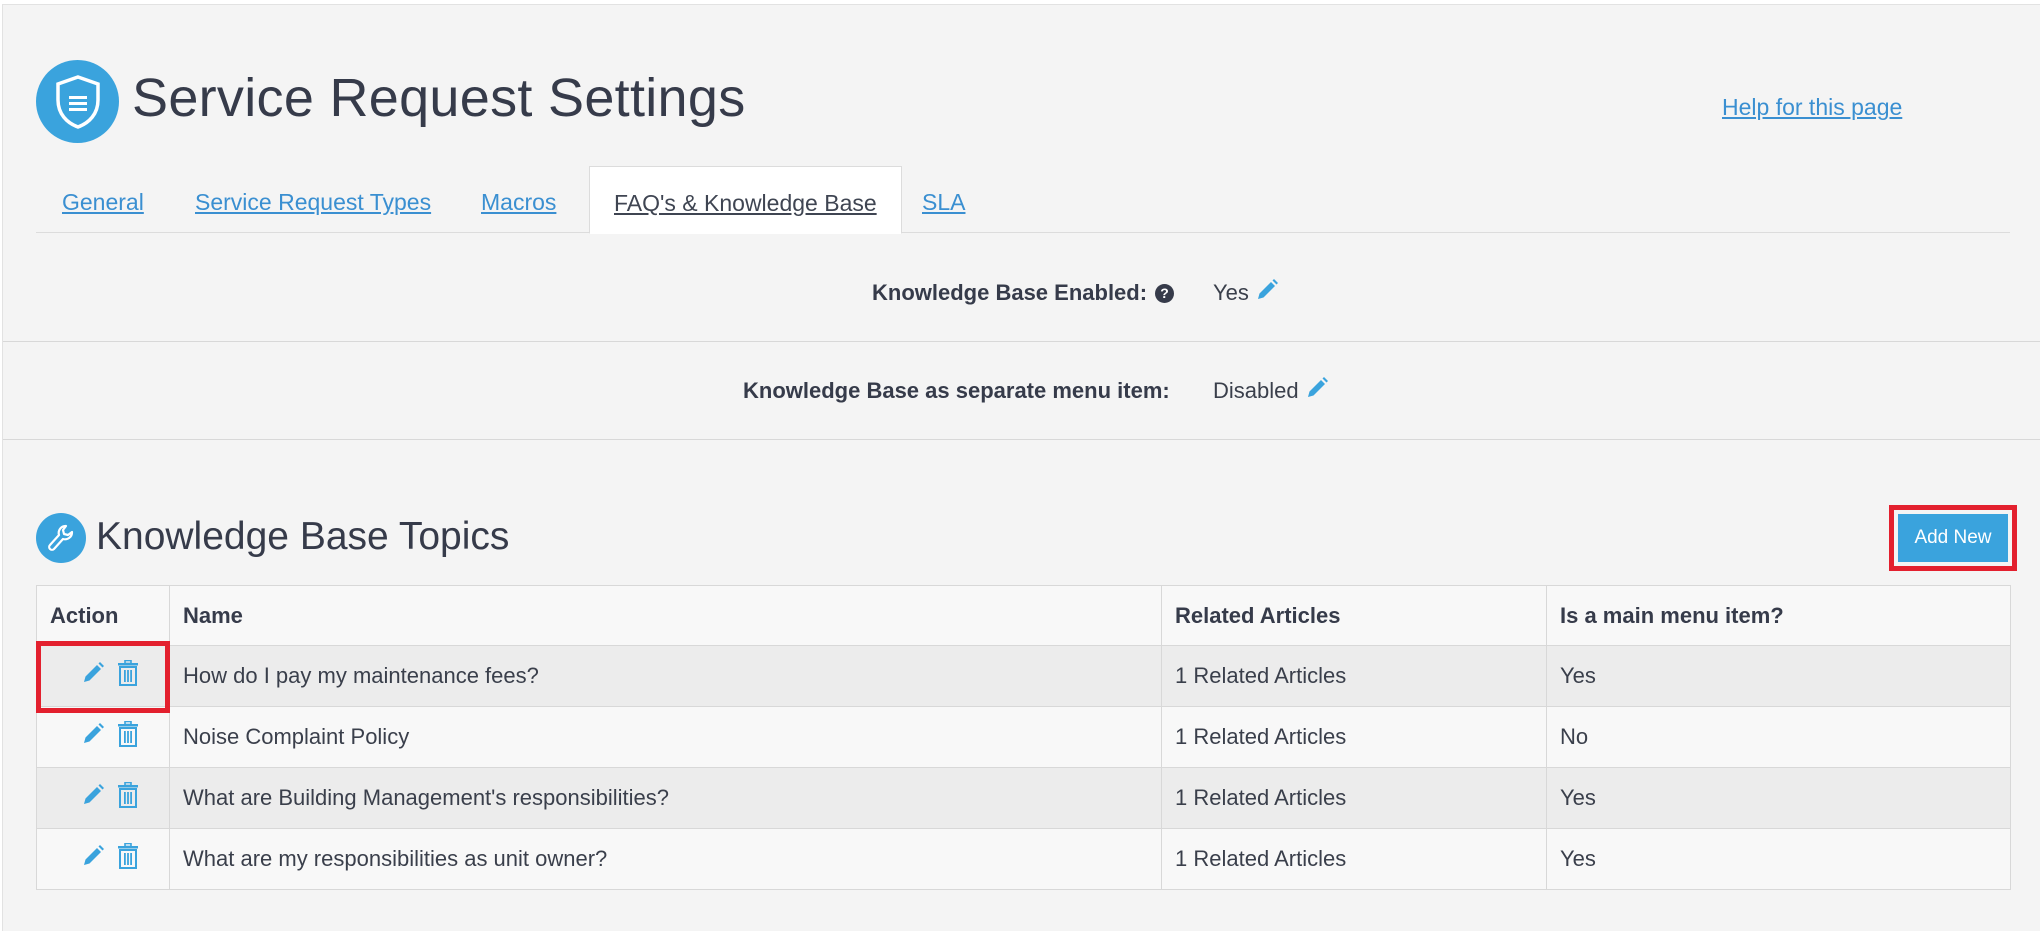 The width and height of the screenshot is (2040, 931). Describe the element at coordinates (439, 98) in the screenshot. I see `page-title: Service Request Settings` at that location.